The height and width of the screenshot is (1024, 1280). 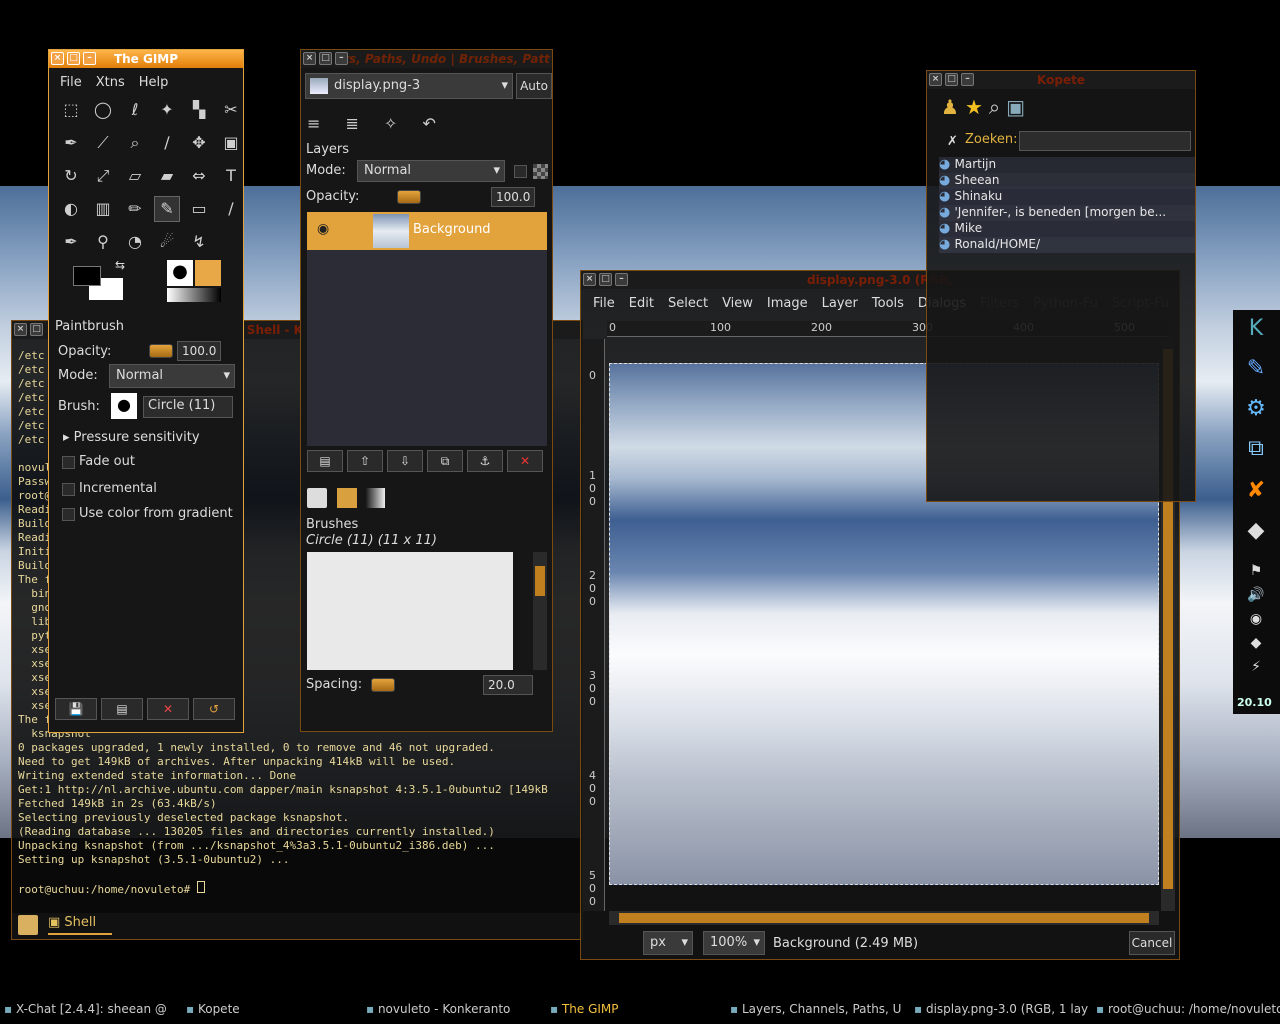 What do you see at coordinates (1018, 107) in the screenshot?
I see `folder-icon: ▣` at bounding box center [1018, 107].